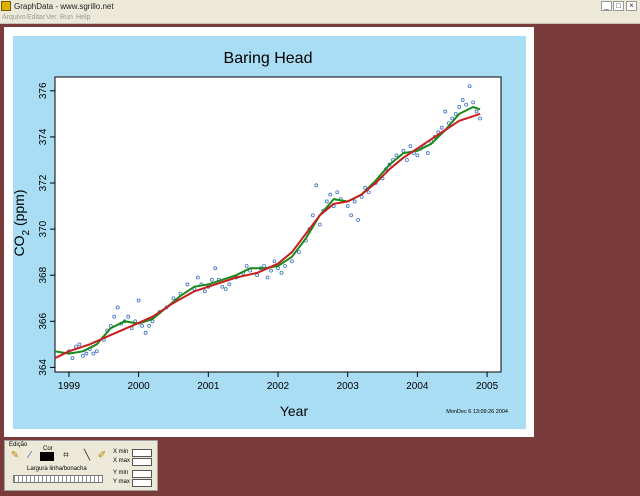 The width and height of the screenshot is (640, 496). I want to click on ymin-label: Y min, so click(121, 473).